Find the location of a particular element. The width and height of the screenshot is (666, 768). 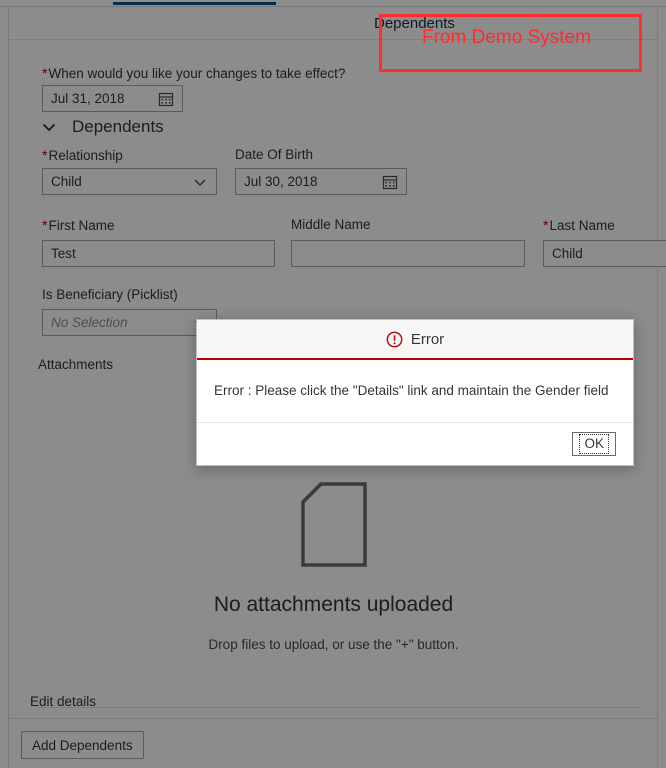

date-of-birth-value: Jul 30, 2018 is located at coordinates (281, 181).